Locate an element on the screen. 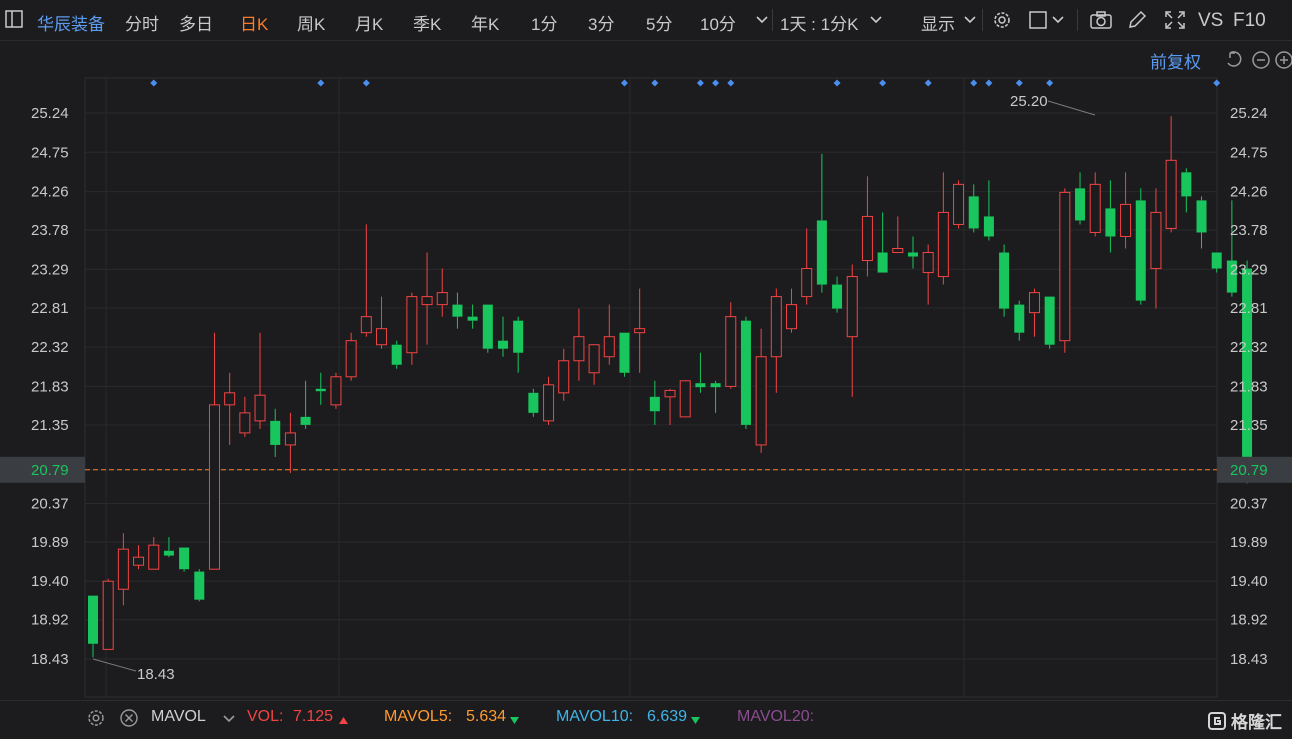 This screenshot has width=1292, height=739. tab-multiday: 多日 is located at coordinates (196, 22).